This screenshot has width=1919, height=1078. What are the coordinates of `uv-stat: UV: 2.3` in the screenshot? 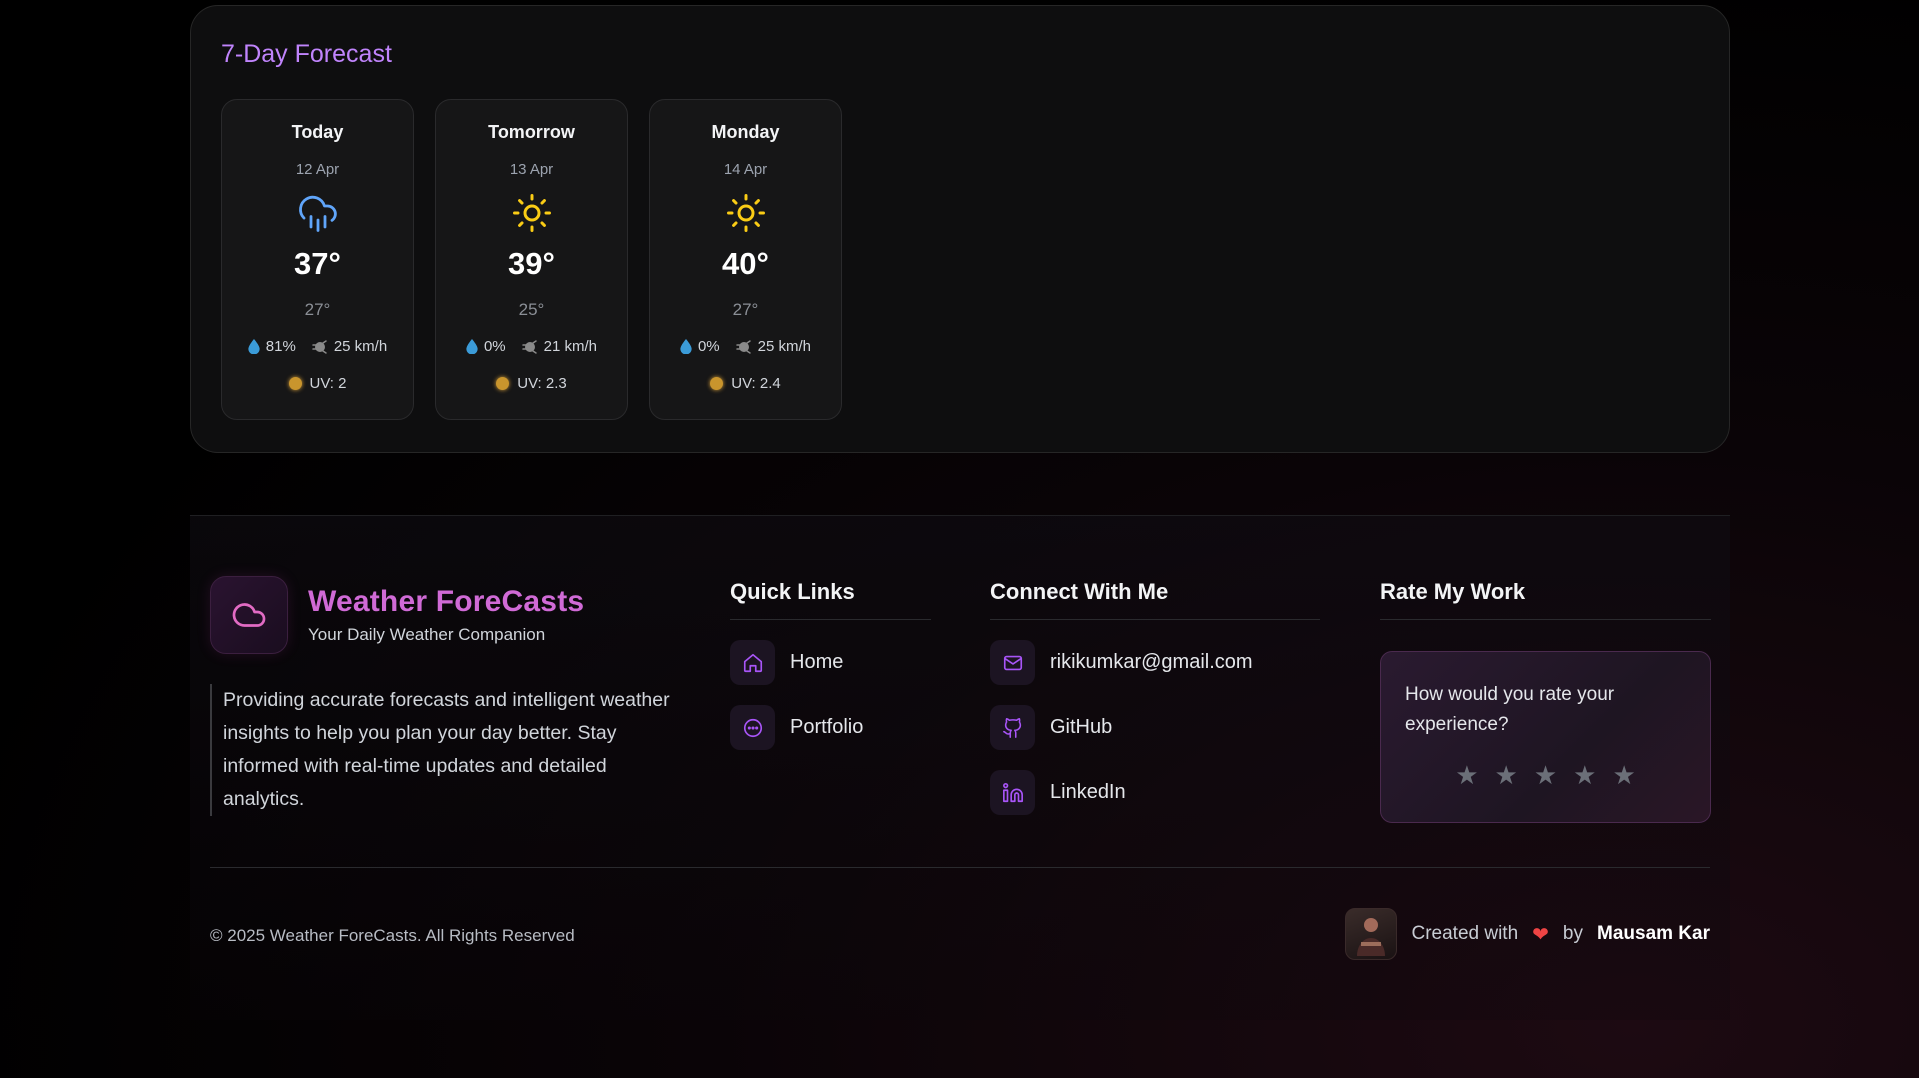 It's located at (531, 383).